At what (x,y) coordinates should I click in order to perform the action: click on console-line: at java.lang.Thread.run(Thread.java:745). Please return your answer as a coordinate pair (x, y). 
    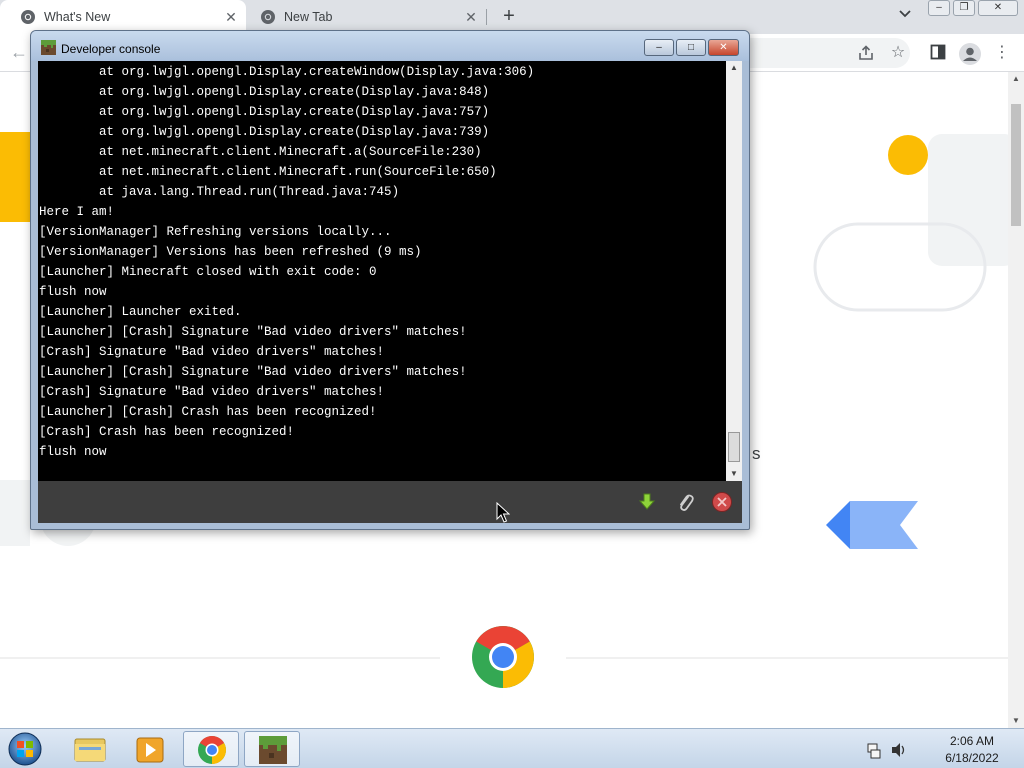
    Looking at the image, I should click on (219, 192).